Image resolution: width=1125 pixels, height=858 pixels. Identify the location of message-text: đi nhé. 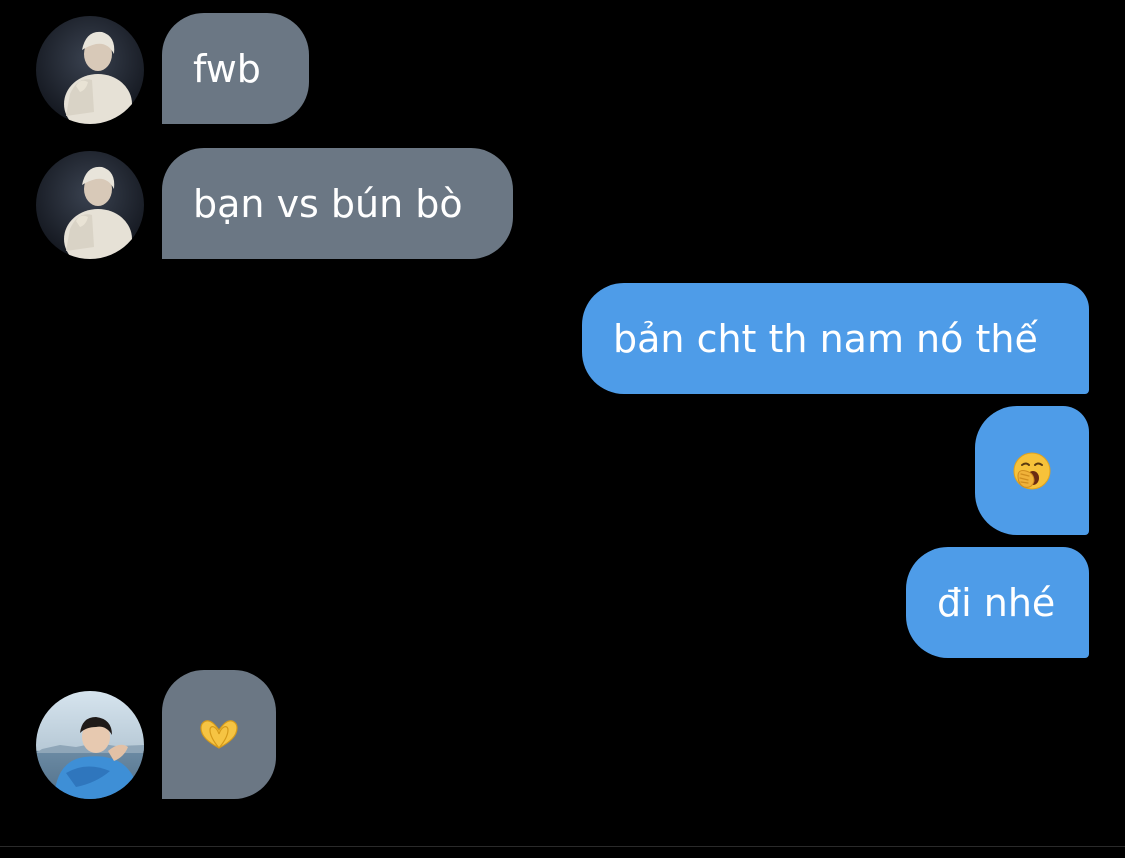
(996, 602).